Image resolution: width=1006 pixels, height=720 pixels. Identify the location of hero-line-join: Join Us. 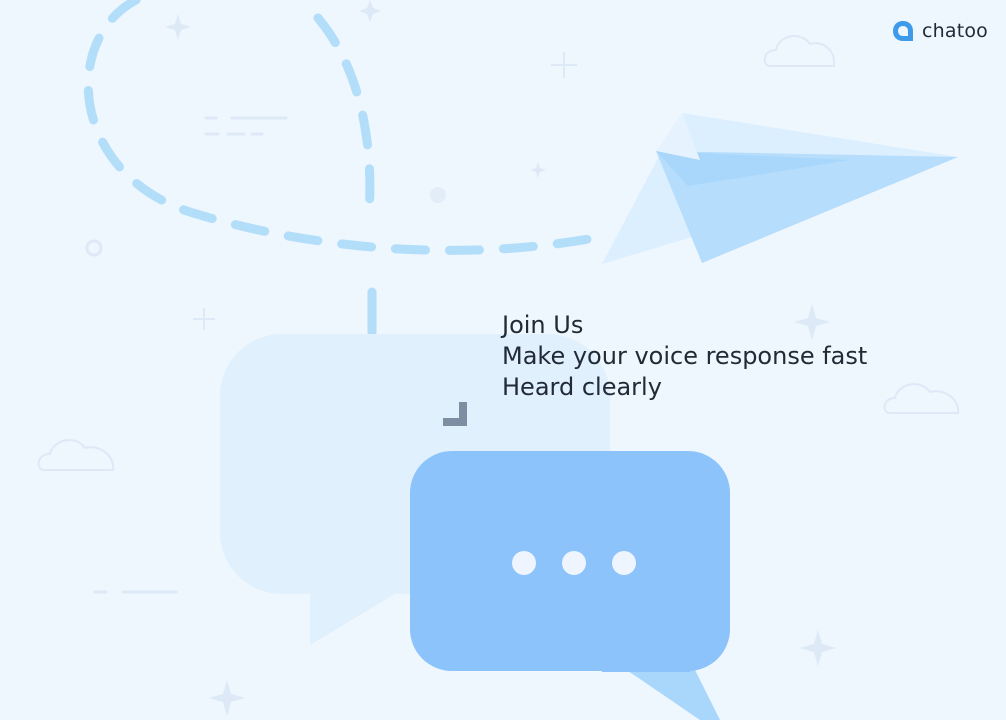
(543, 325).